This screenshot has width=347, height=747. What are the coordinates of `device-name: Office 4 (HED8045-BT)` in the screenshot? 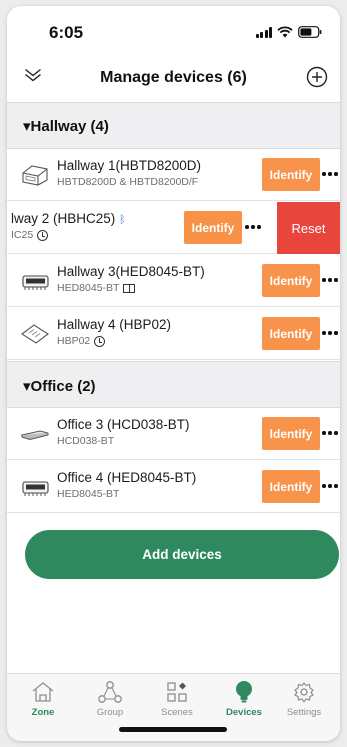 It's located at (127, 477).